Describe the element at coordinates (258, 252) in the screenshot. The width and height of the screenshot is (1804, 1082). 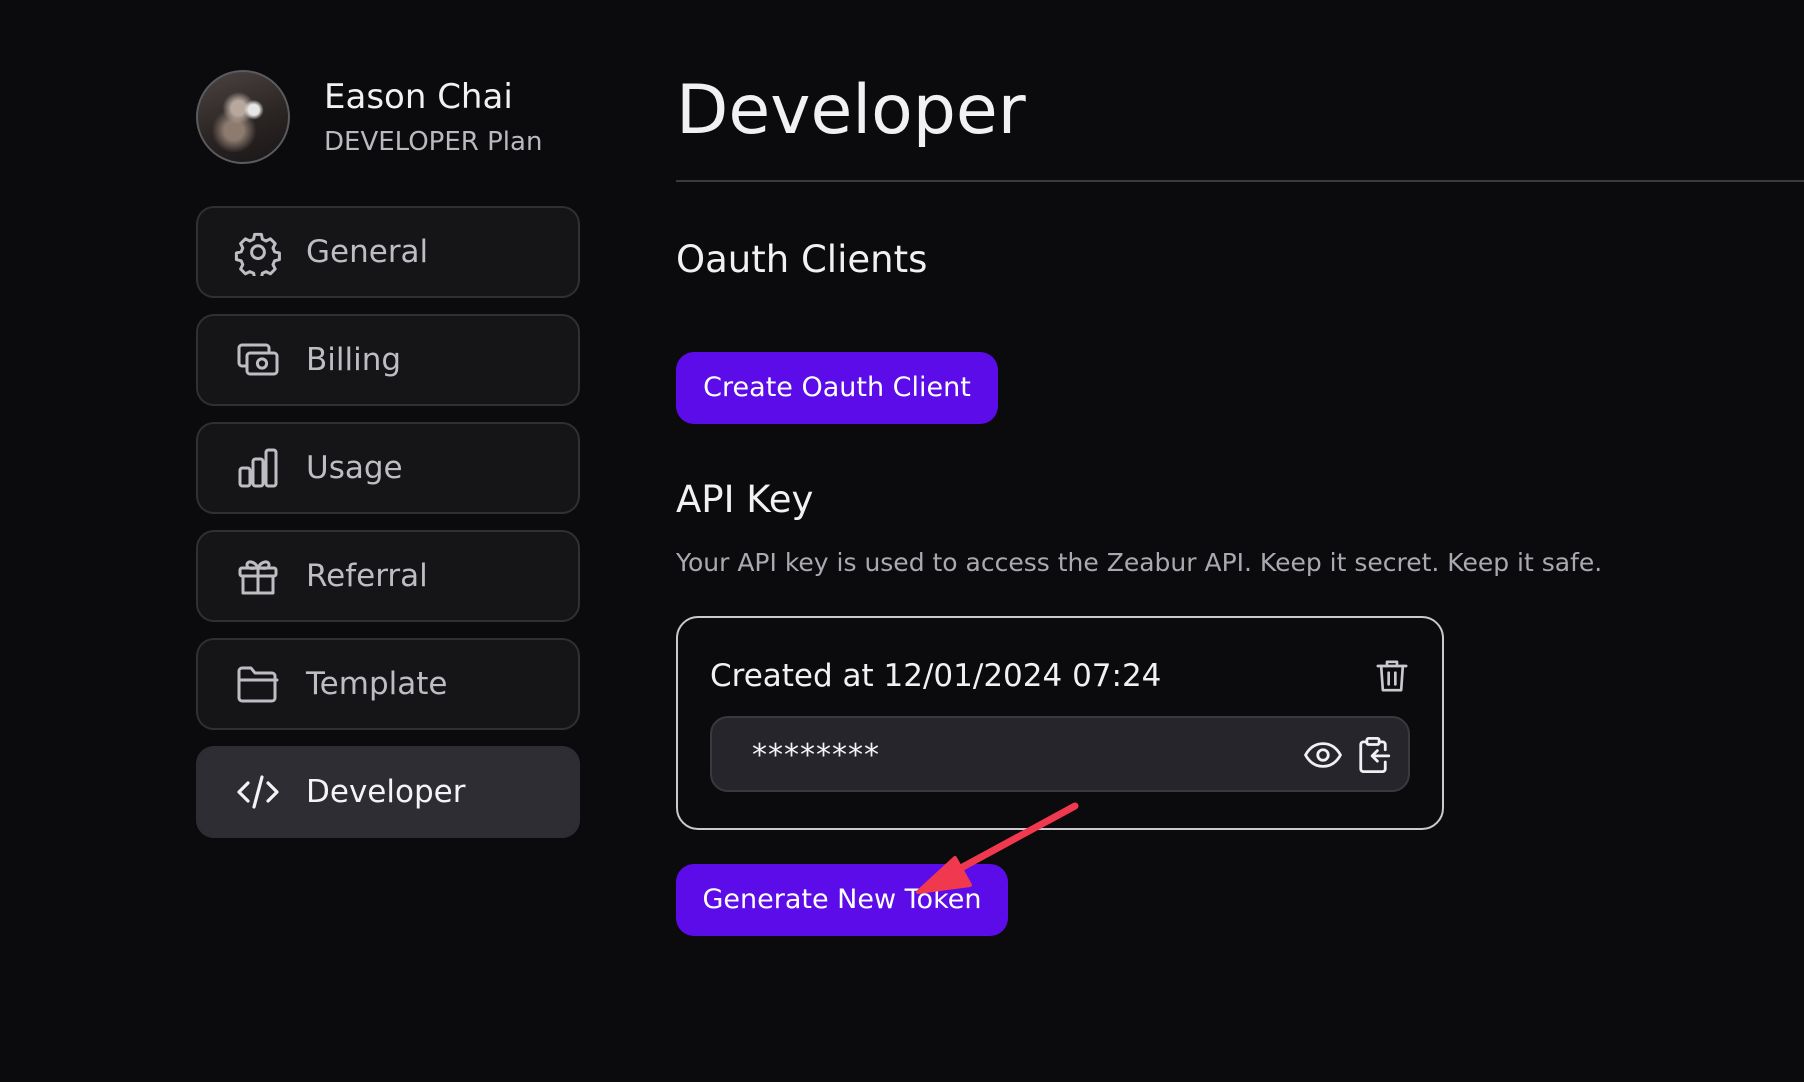
I see `gear-icon` at that location.